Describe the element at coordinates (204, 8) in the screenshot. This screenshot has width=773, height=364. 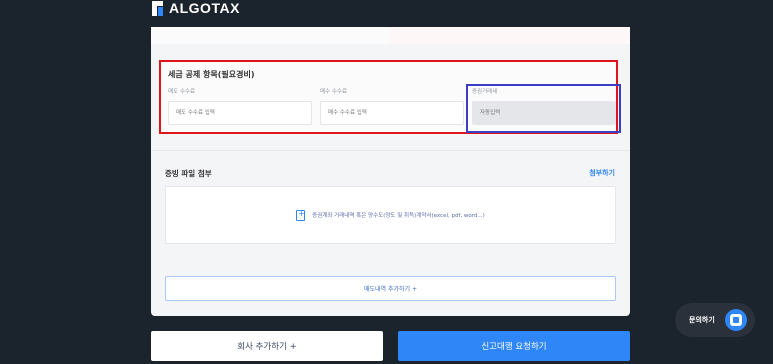
I see `brand-name: ALGOTAX` at that location.